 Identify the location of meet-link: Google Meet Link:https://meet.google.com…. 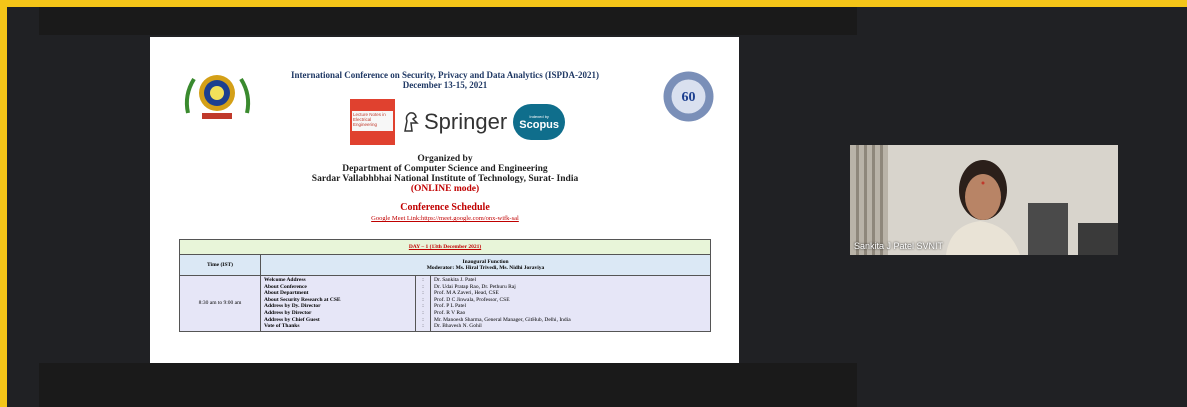
(445, 218).